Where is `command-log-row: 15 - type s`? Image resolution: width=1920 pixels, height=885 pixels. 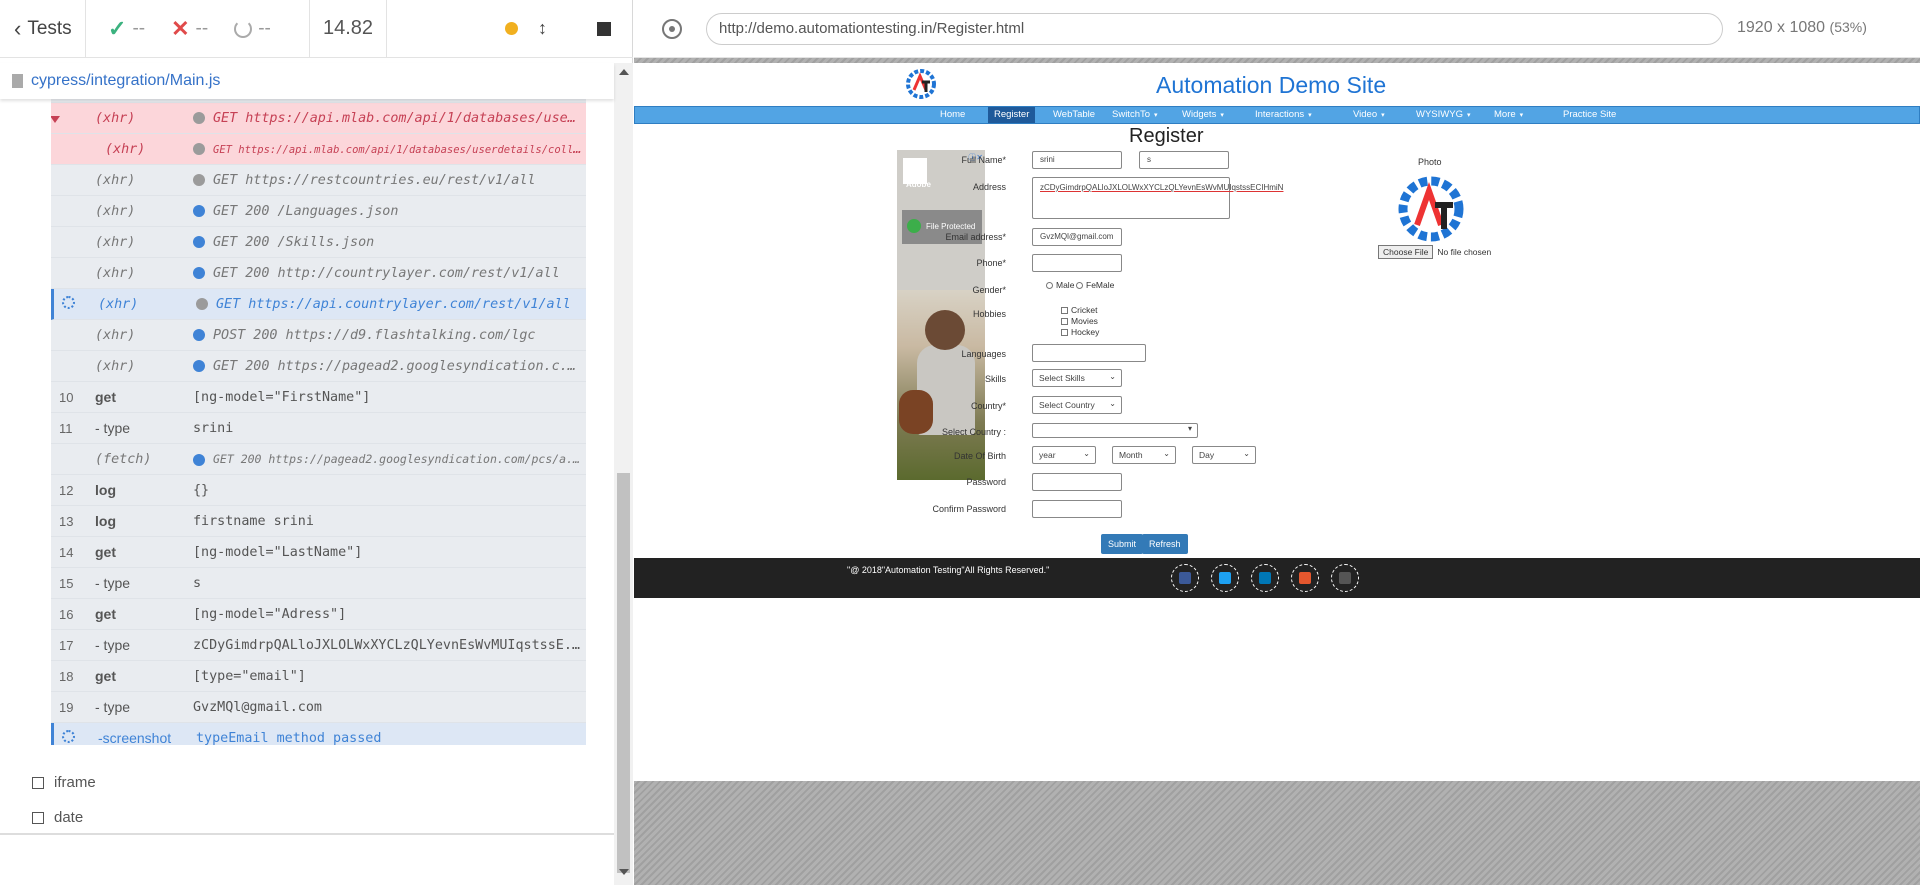
command-log-row: 15 - type s is located at coordinates (318, 583).